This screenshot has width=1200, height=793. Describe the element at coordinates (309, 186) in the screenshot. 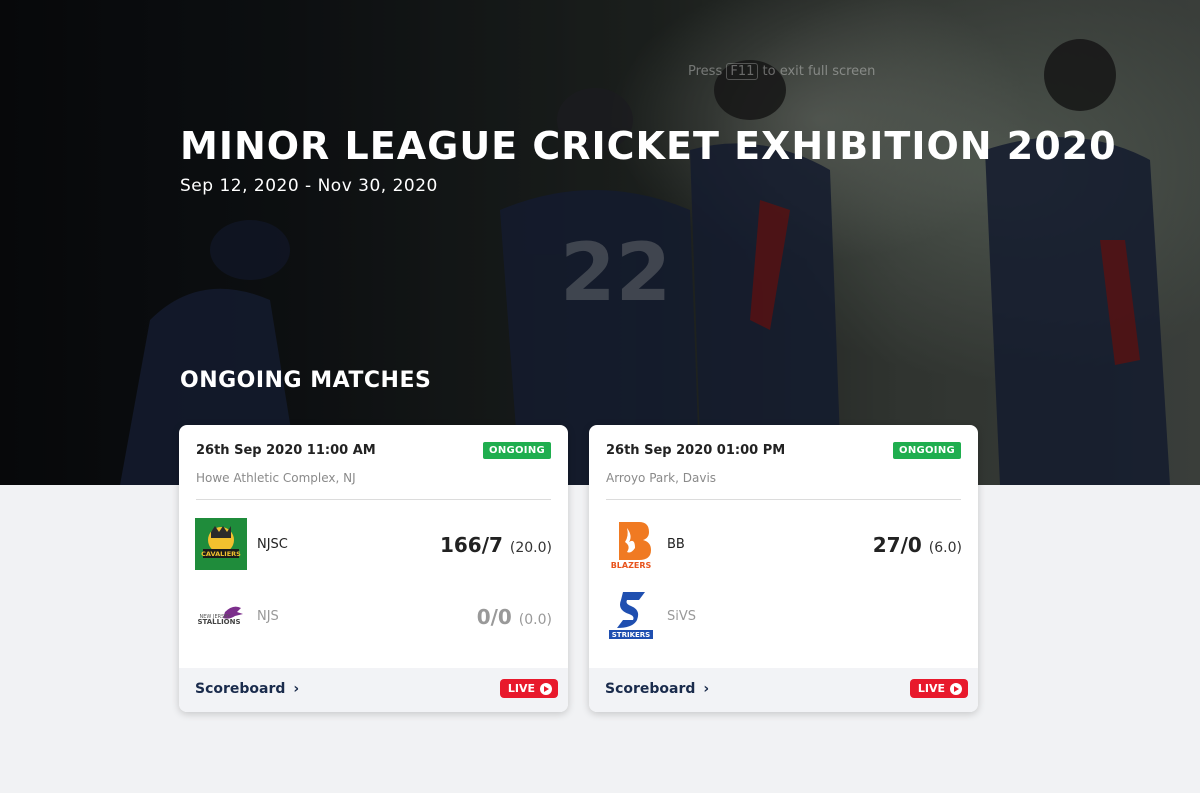

I see `tournament-dates: Sep 12, 2020 - Nov 30, 2020` at that location.